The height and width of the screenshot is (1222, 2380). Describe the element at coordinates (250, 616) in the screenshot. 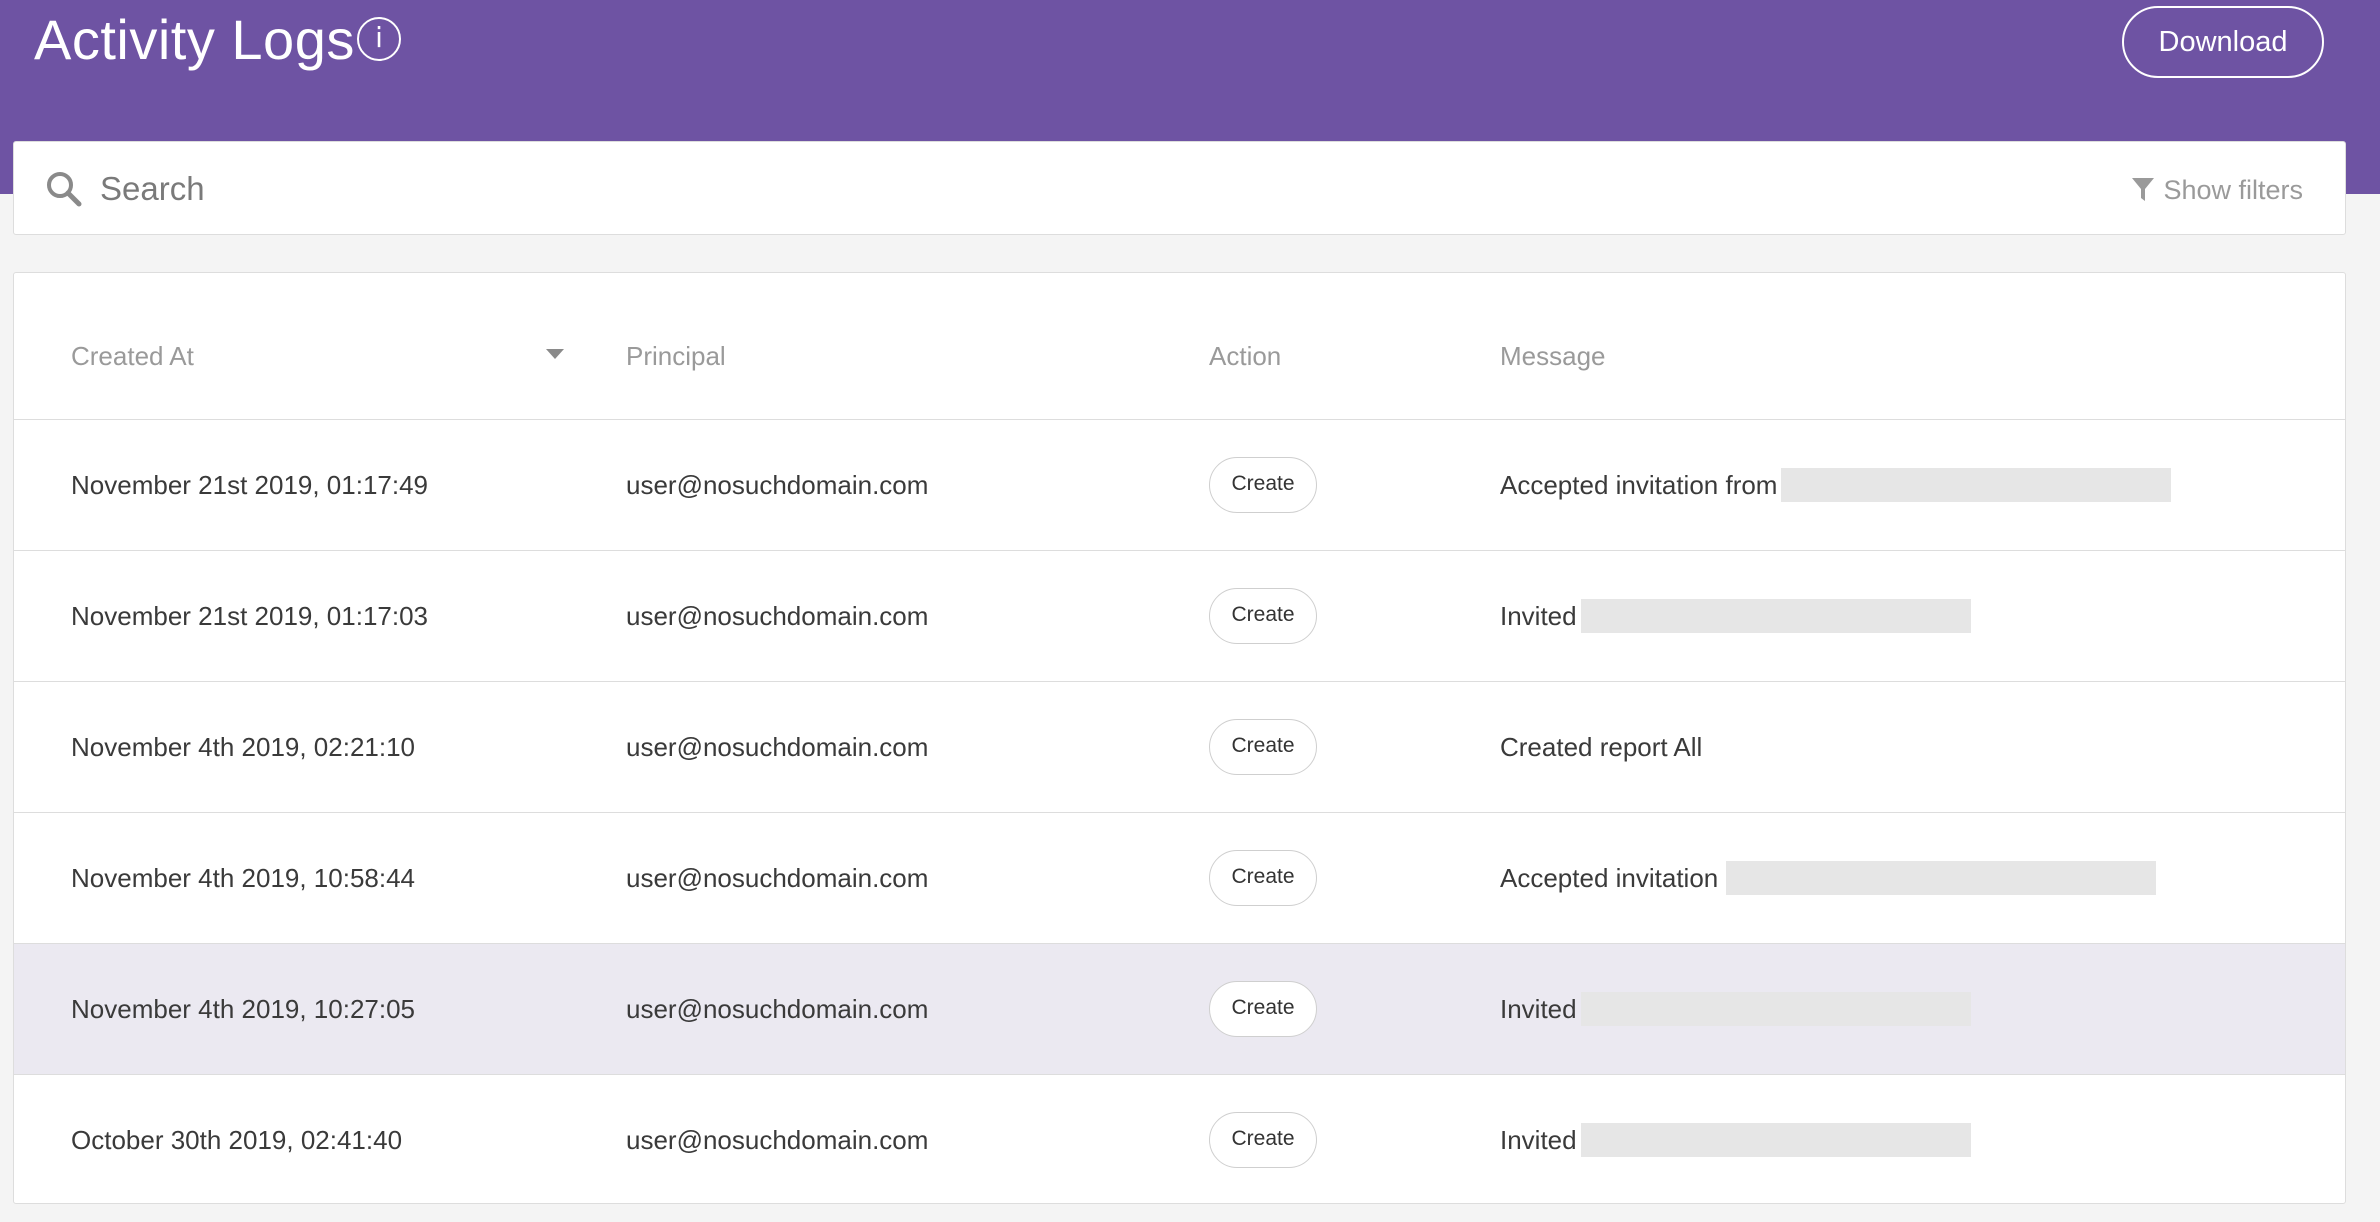

I see `created-at-cell: November 21st 2019, 01:17:03` at that location.